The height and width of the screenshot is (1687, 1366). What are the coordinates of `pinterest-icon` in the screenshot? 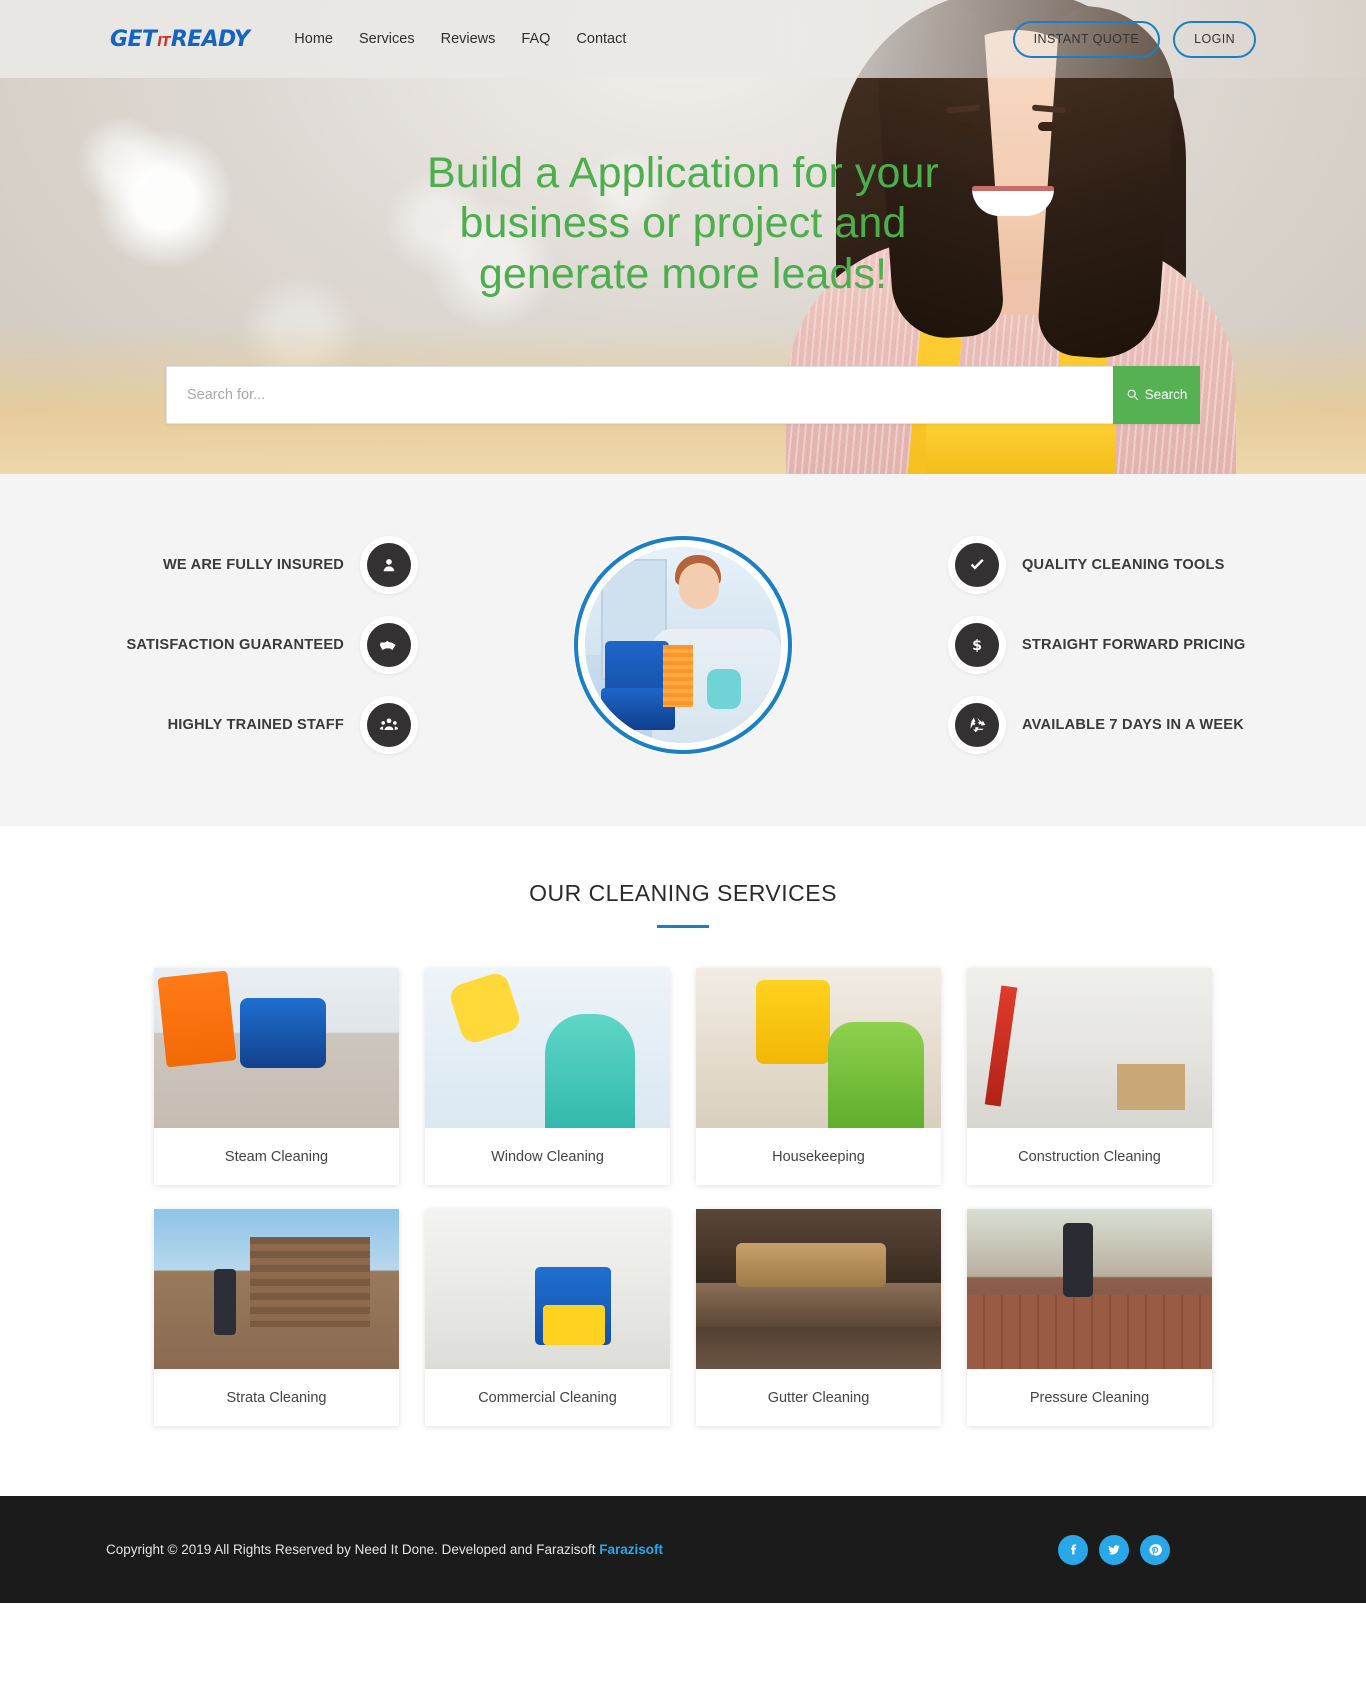 It's located at (1155, 1549).